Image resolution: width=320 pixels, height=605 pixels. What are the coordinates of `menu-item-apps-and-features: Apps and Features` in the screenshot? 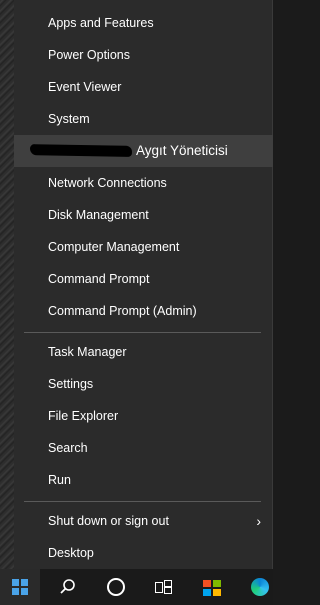 It's located at (143, 23).